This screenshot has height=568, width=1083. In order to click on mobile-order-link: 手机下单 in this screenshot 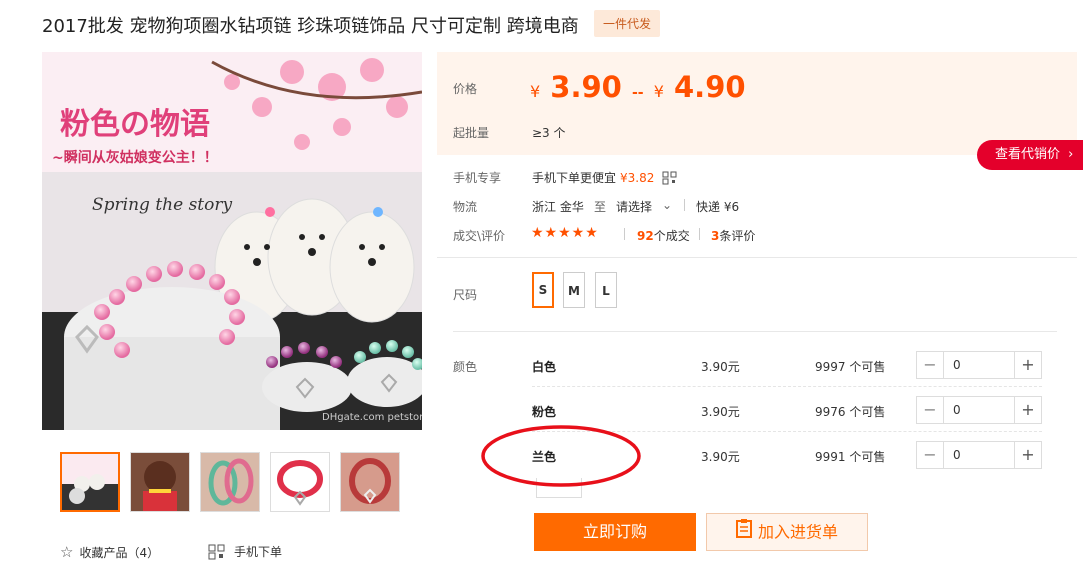, I will do `click(245, 551)`.